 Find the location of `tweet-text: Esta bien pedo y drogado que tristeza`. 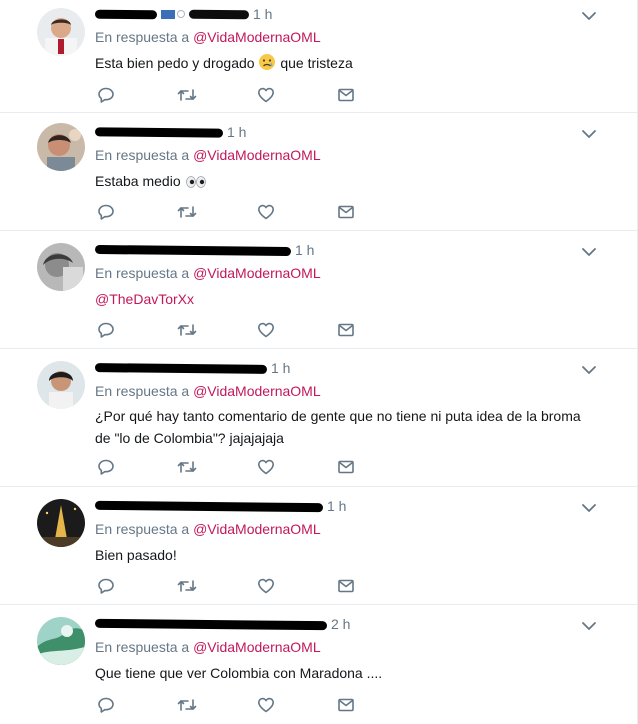

tweet-text: Esta bien pedo y drogado que tristeza is located at coordinates (355, 63).